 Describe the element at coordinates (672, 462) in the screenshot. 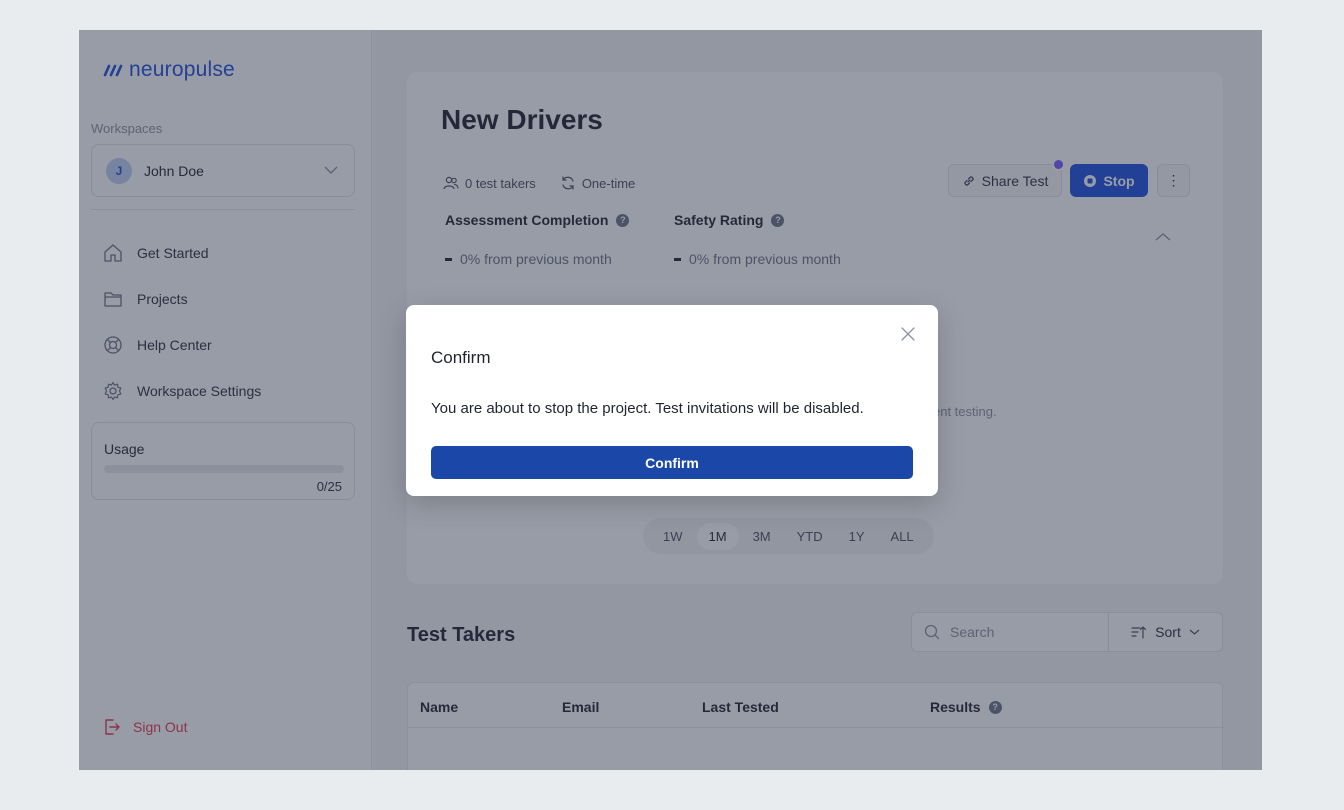

I see `confirm-button: Confirm` at that location.